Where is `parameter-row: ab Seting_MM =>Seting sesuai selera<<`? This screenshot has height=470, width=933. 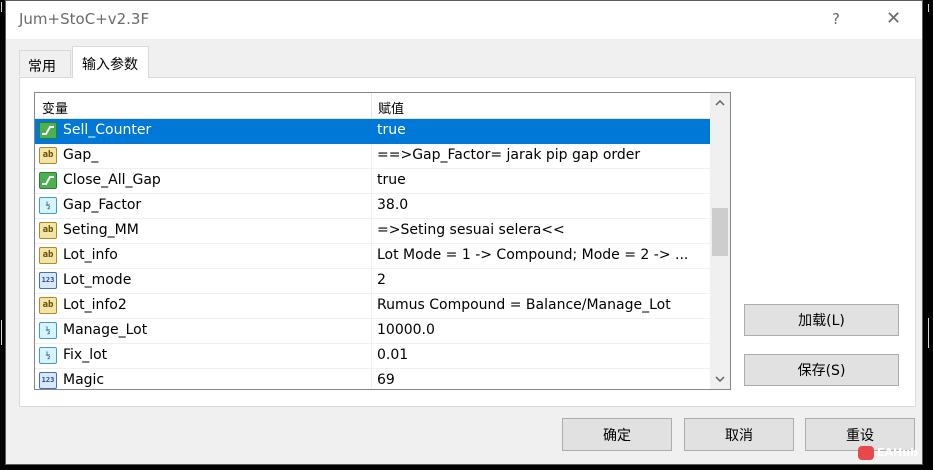 parameter-row: ab Seting_MM =>Seting sesuai selera<< is located at coordinates (372, 231).